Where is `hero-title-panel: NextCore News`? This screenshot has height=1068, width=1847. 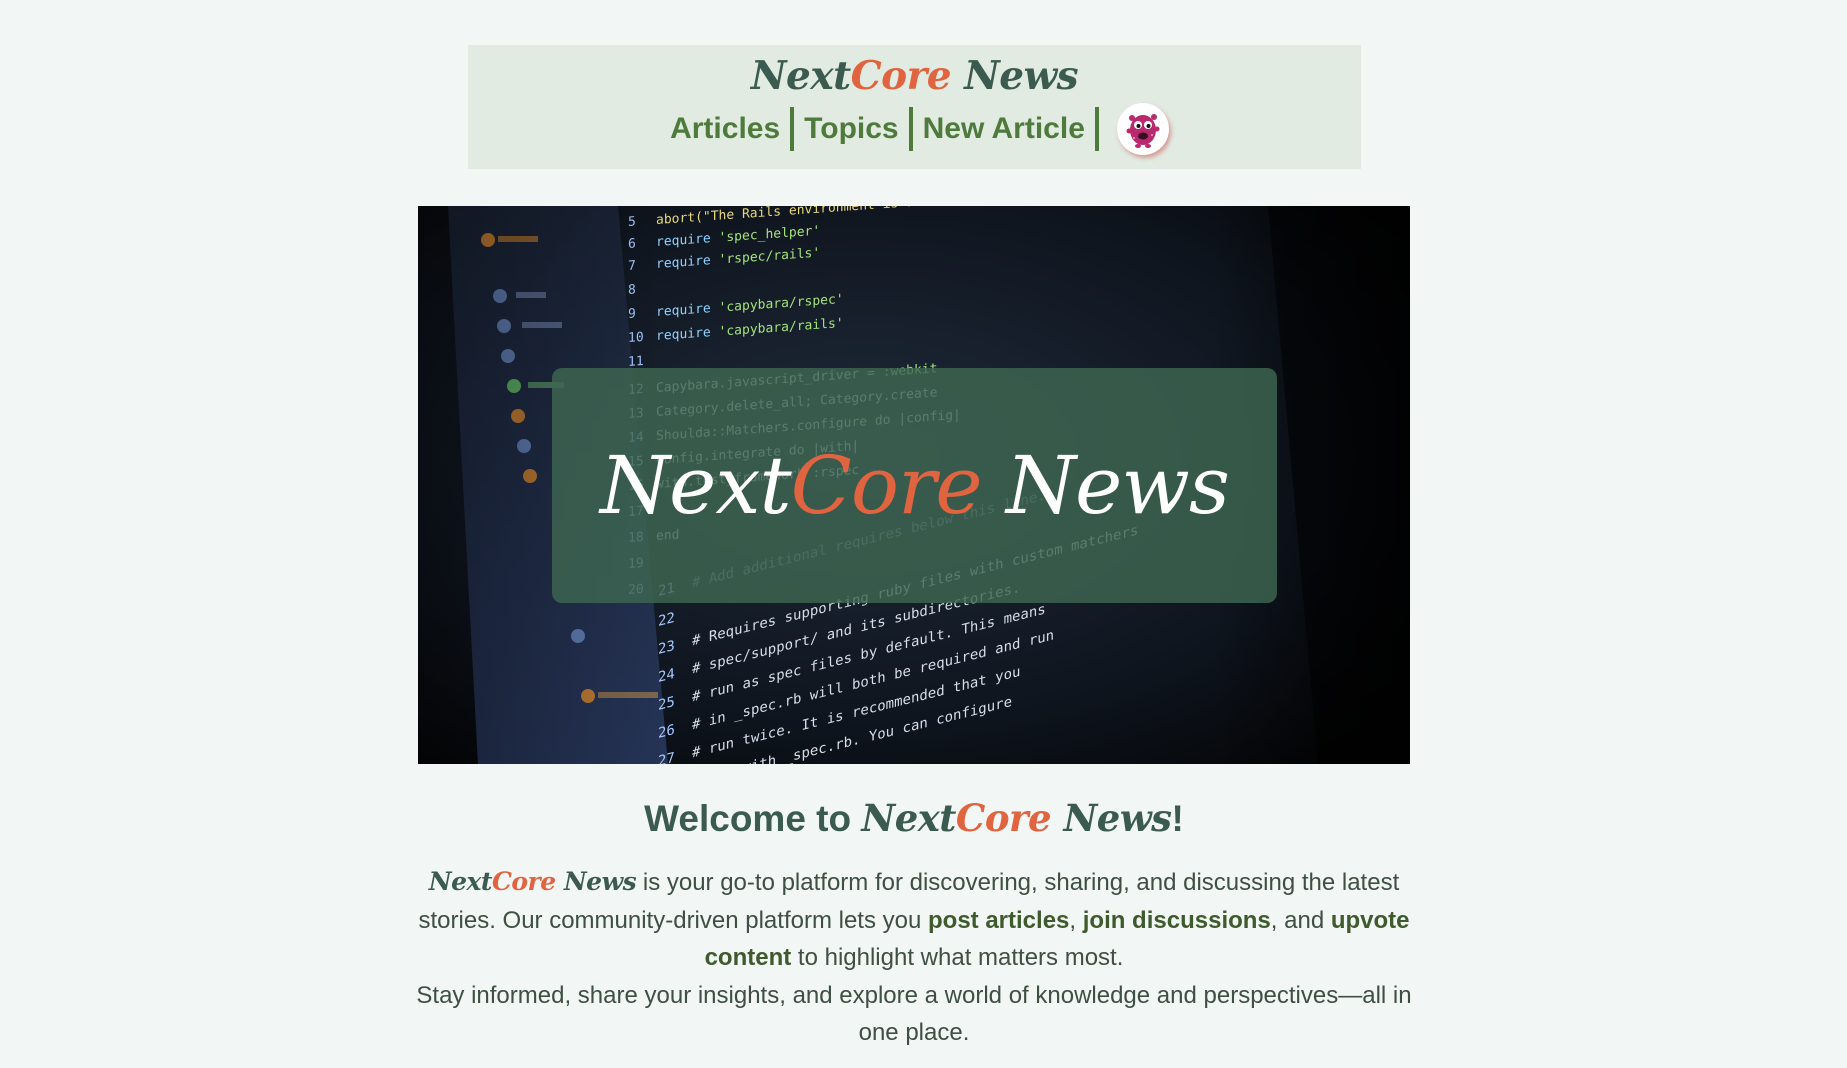 hero-title-panel: NextCore News is located at coordinates (914, 485).